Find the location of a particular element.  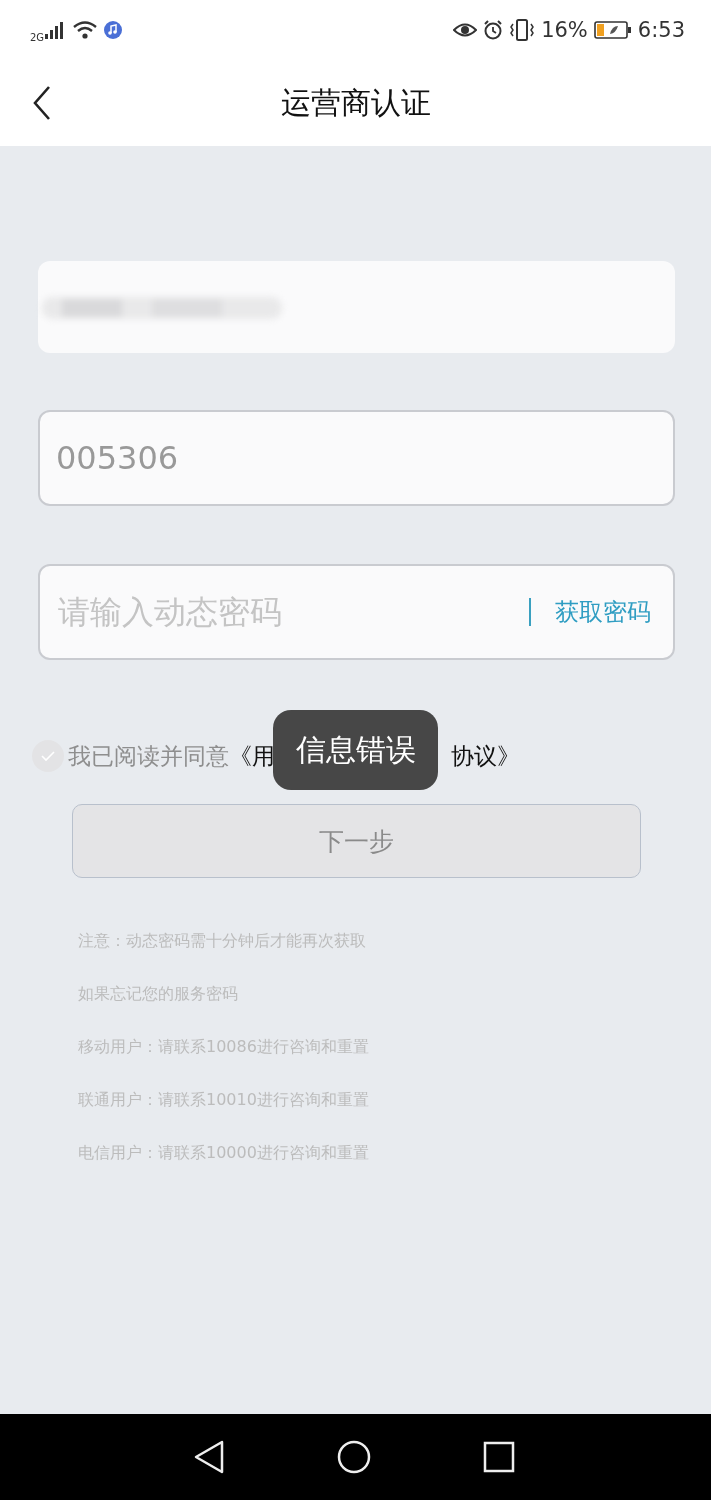

eye-icon is located at coordinates (465, 30).